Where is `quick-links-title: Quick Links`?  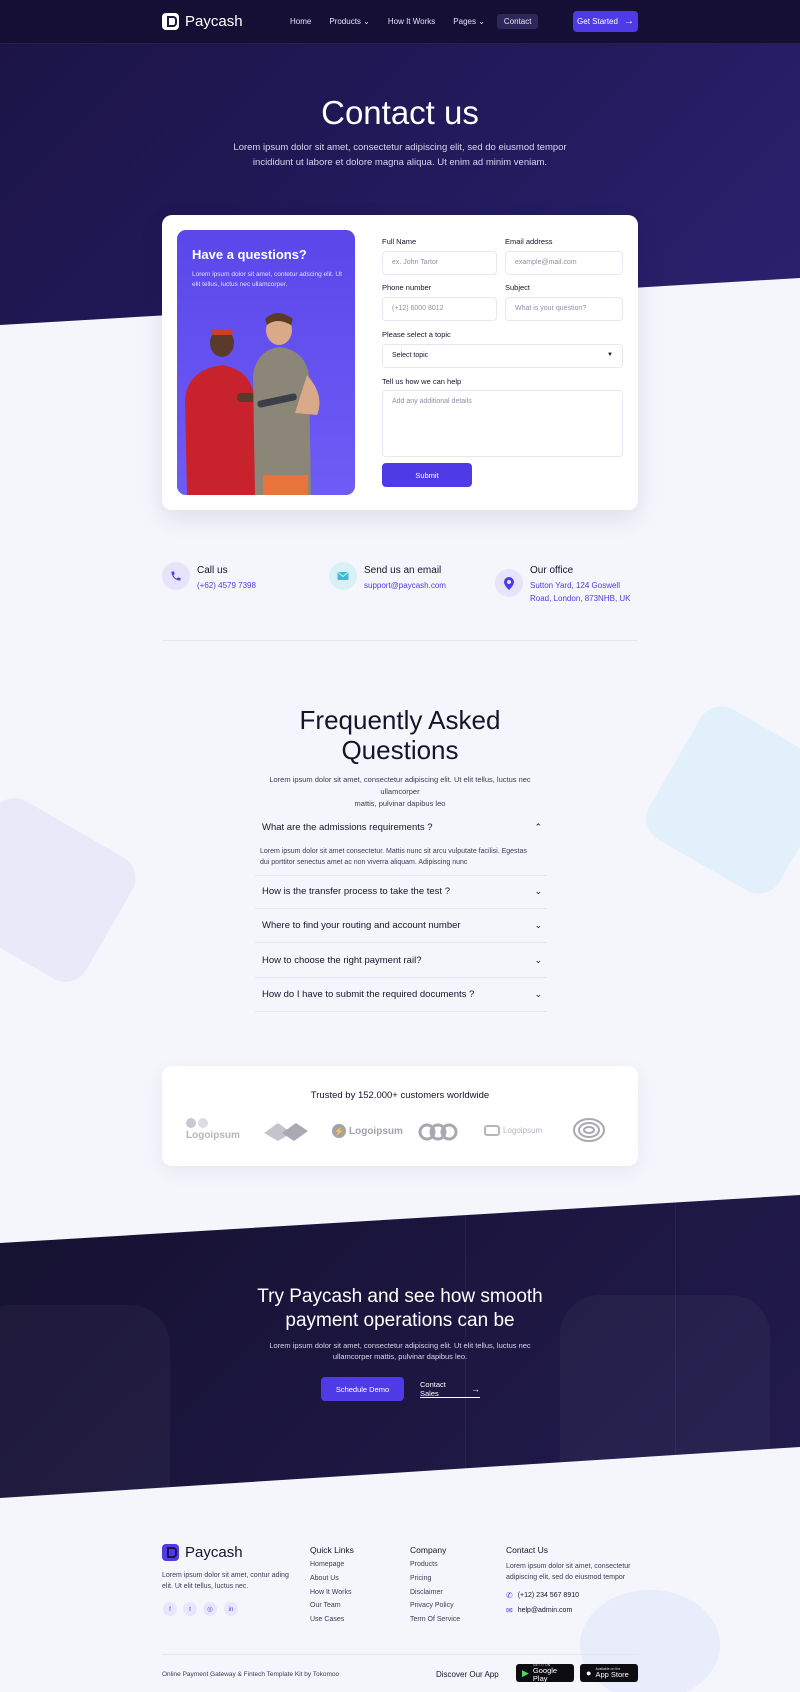 quick-links-title: Quick Links is located at coordinates (332, 1550).